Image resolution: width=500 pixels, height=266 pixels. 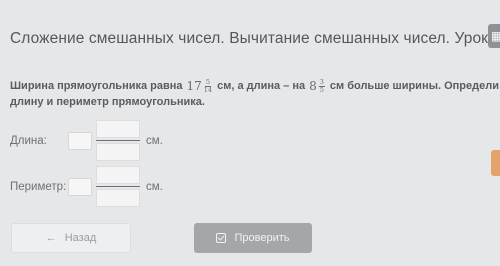 I want to click on width-mixed-number: 17 5 14, so click(x=200, y=86).